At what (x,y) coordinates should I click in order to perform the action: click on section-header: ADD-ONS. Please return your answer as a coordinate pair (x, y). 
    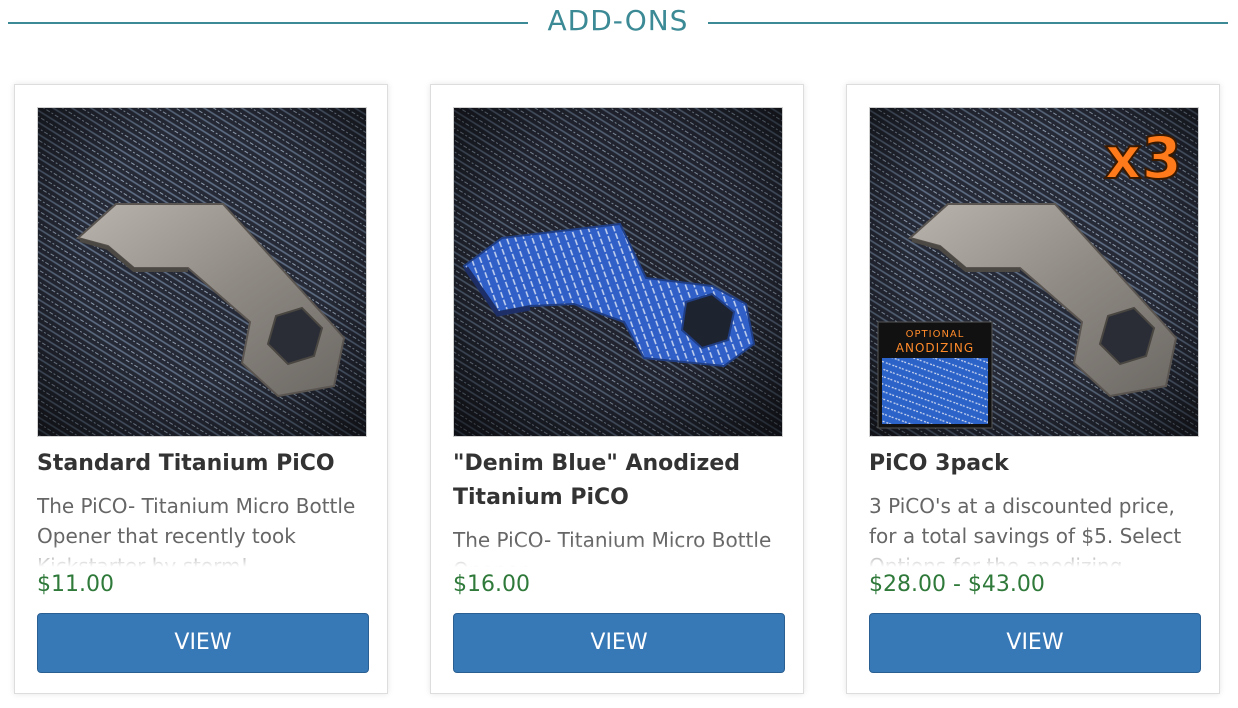
    Looking at the image, I should click on (619, 23).